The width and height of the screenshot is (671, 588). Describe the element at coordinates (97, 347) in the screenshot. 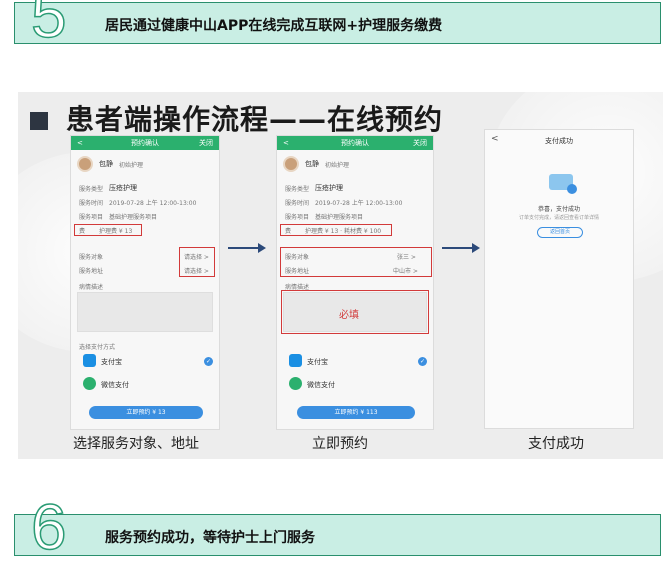

I see `pay-method-label: 选择支付方式` at that location.